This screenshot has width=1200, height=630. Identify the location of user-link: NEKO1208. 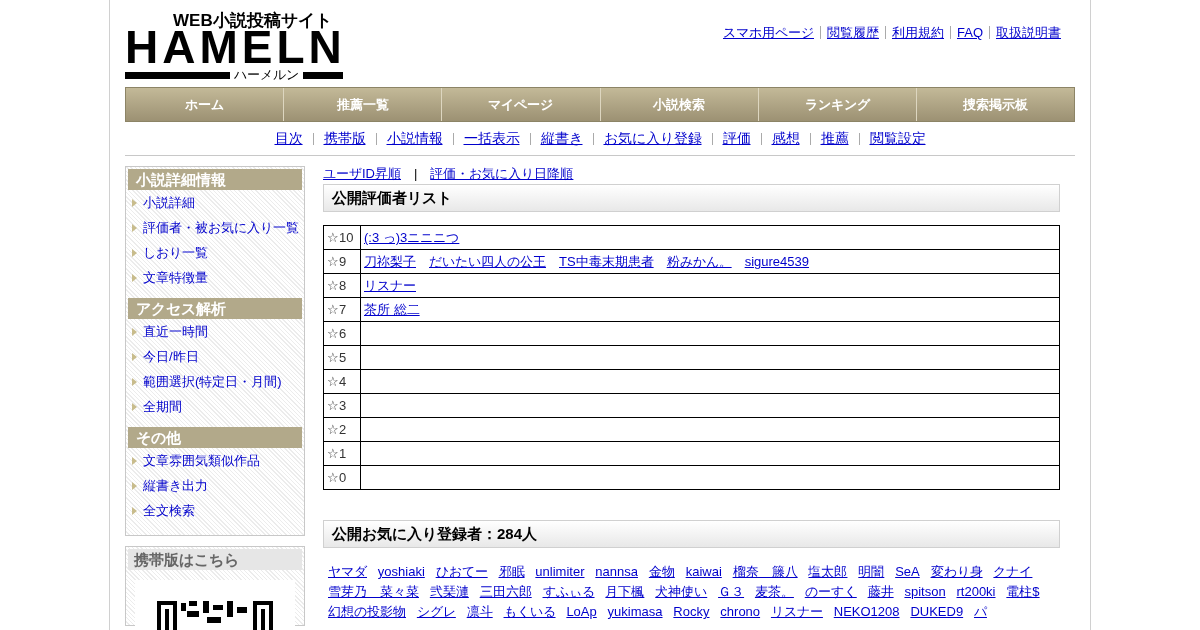
(866, 611).